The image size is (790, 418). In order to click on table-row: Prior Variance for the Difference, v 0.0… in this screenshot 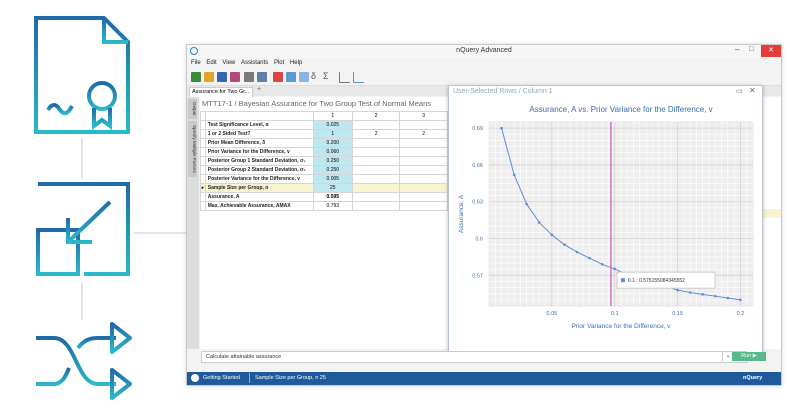, I will do `click(324, 152)`.